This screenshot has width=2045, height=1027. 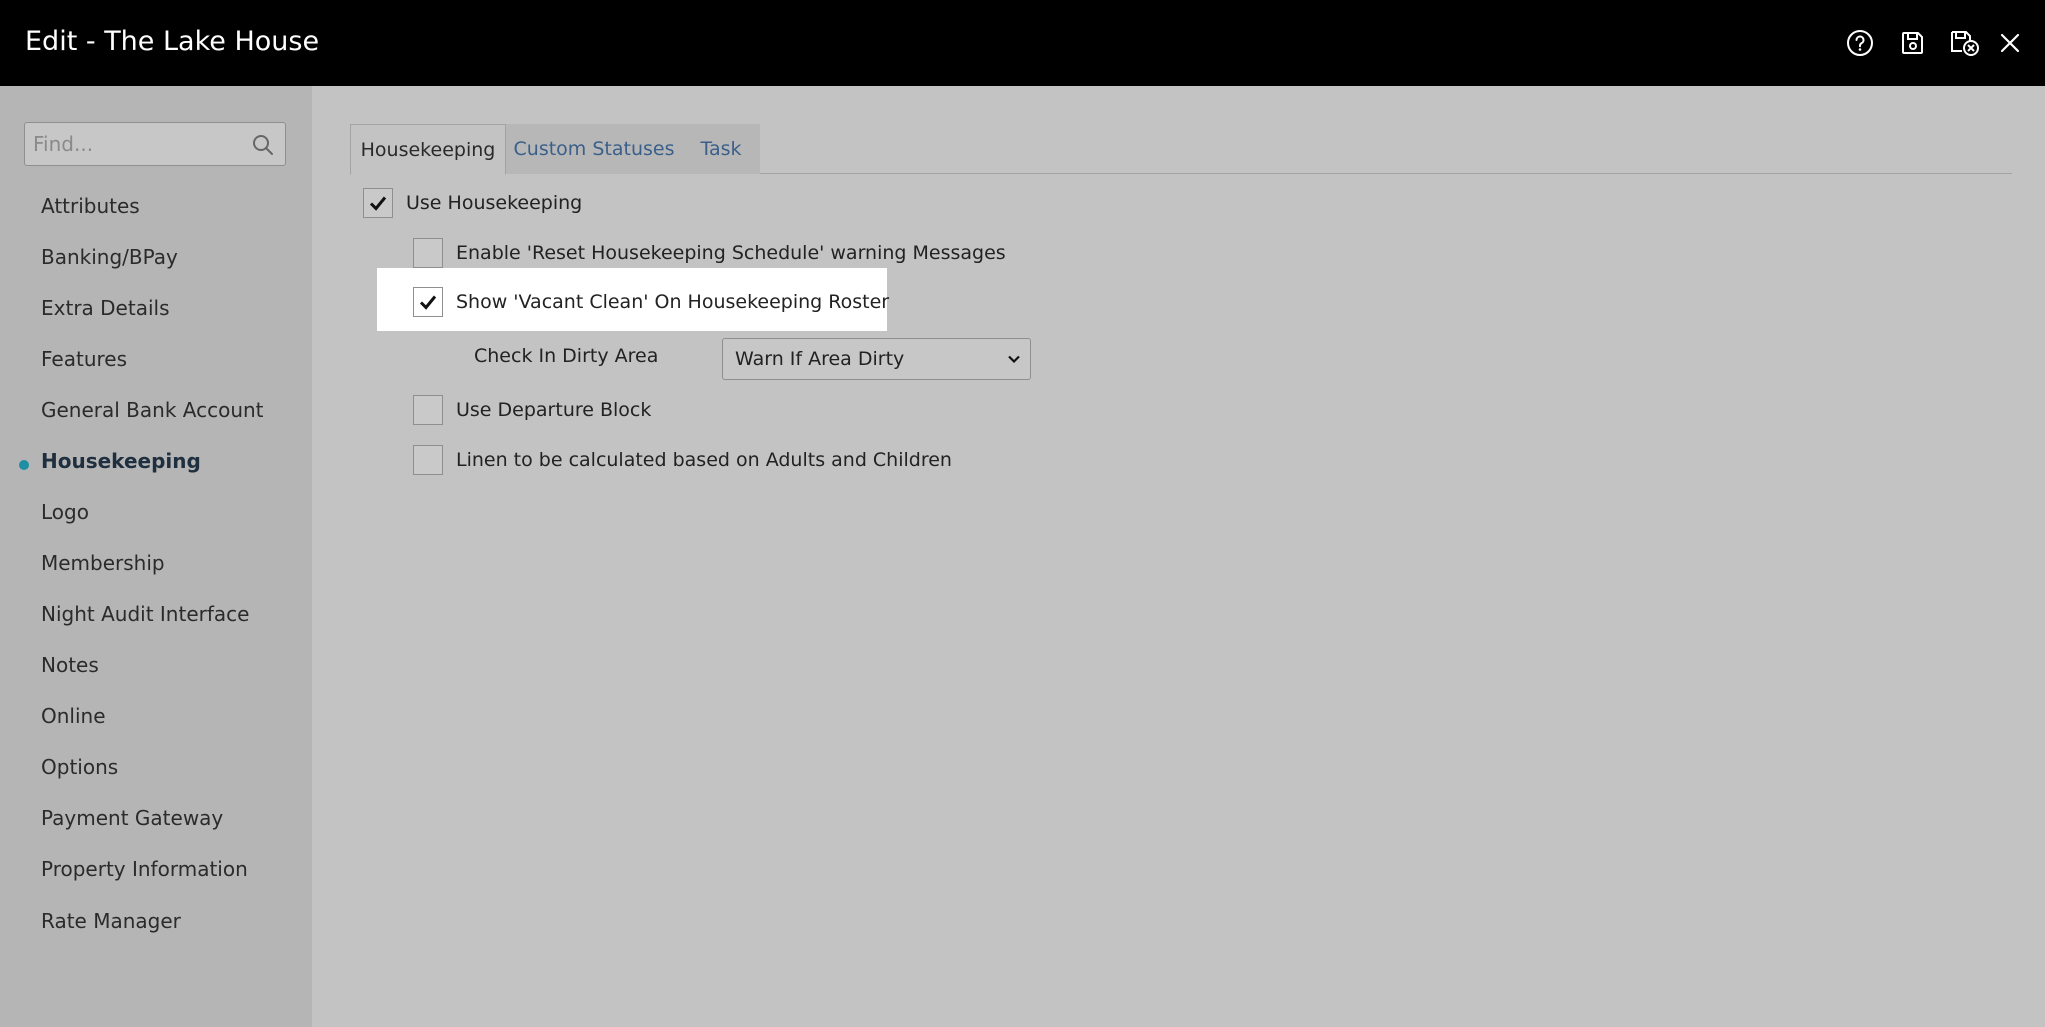 I want to click on save-icon, so click(x=1913, y=43).